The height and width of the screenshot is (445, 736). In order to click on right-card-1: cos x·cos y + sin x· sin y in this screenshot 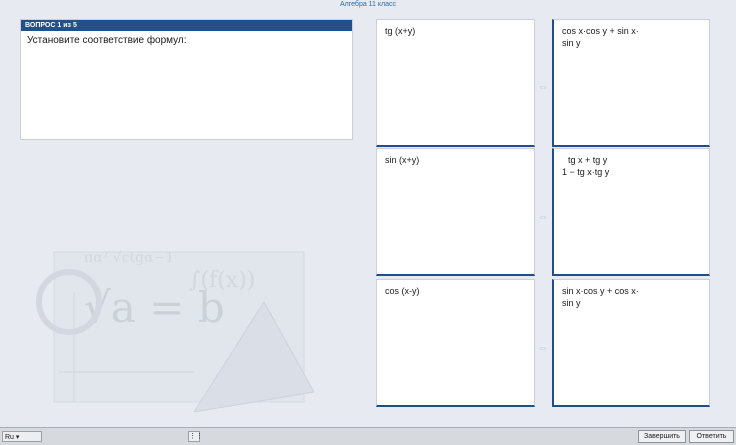, I will do `click(631, 83)`.